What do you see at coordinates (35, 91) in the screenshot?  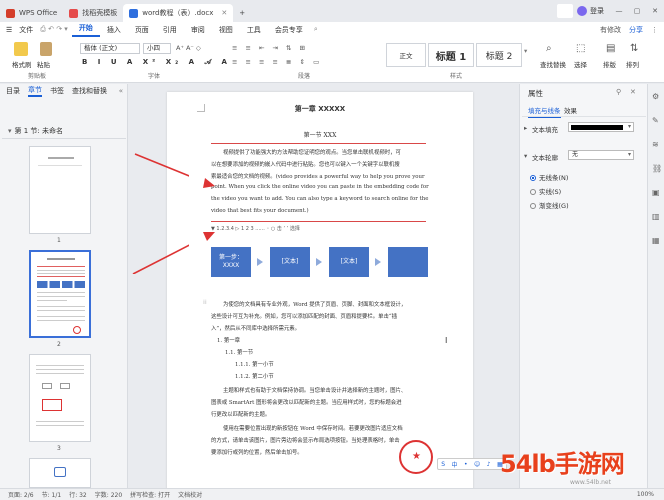 I see `tab-sections: 章节` at bounding box center [35, 91].